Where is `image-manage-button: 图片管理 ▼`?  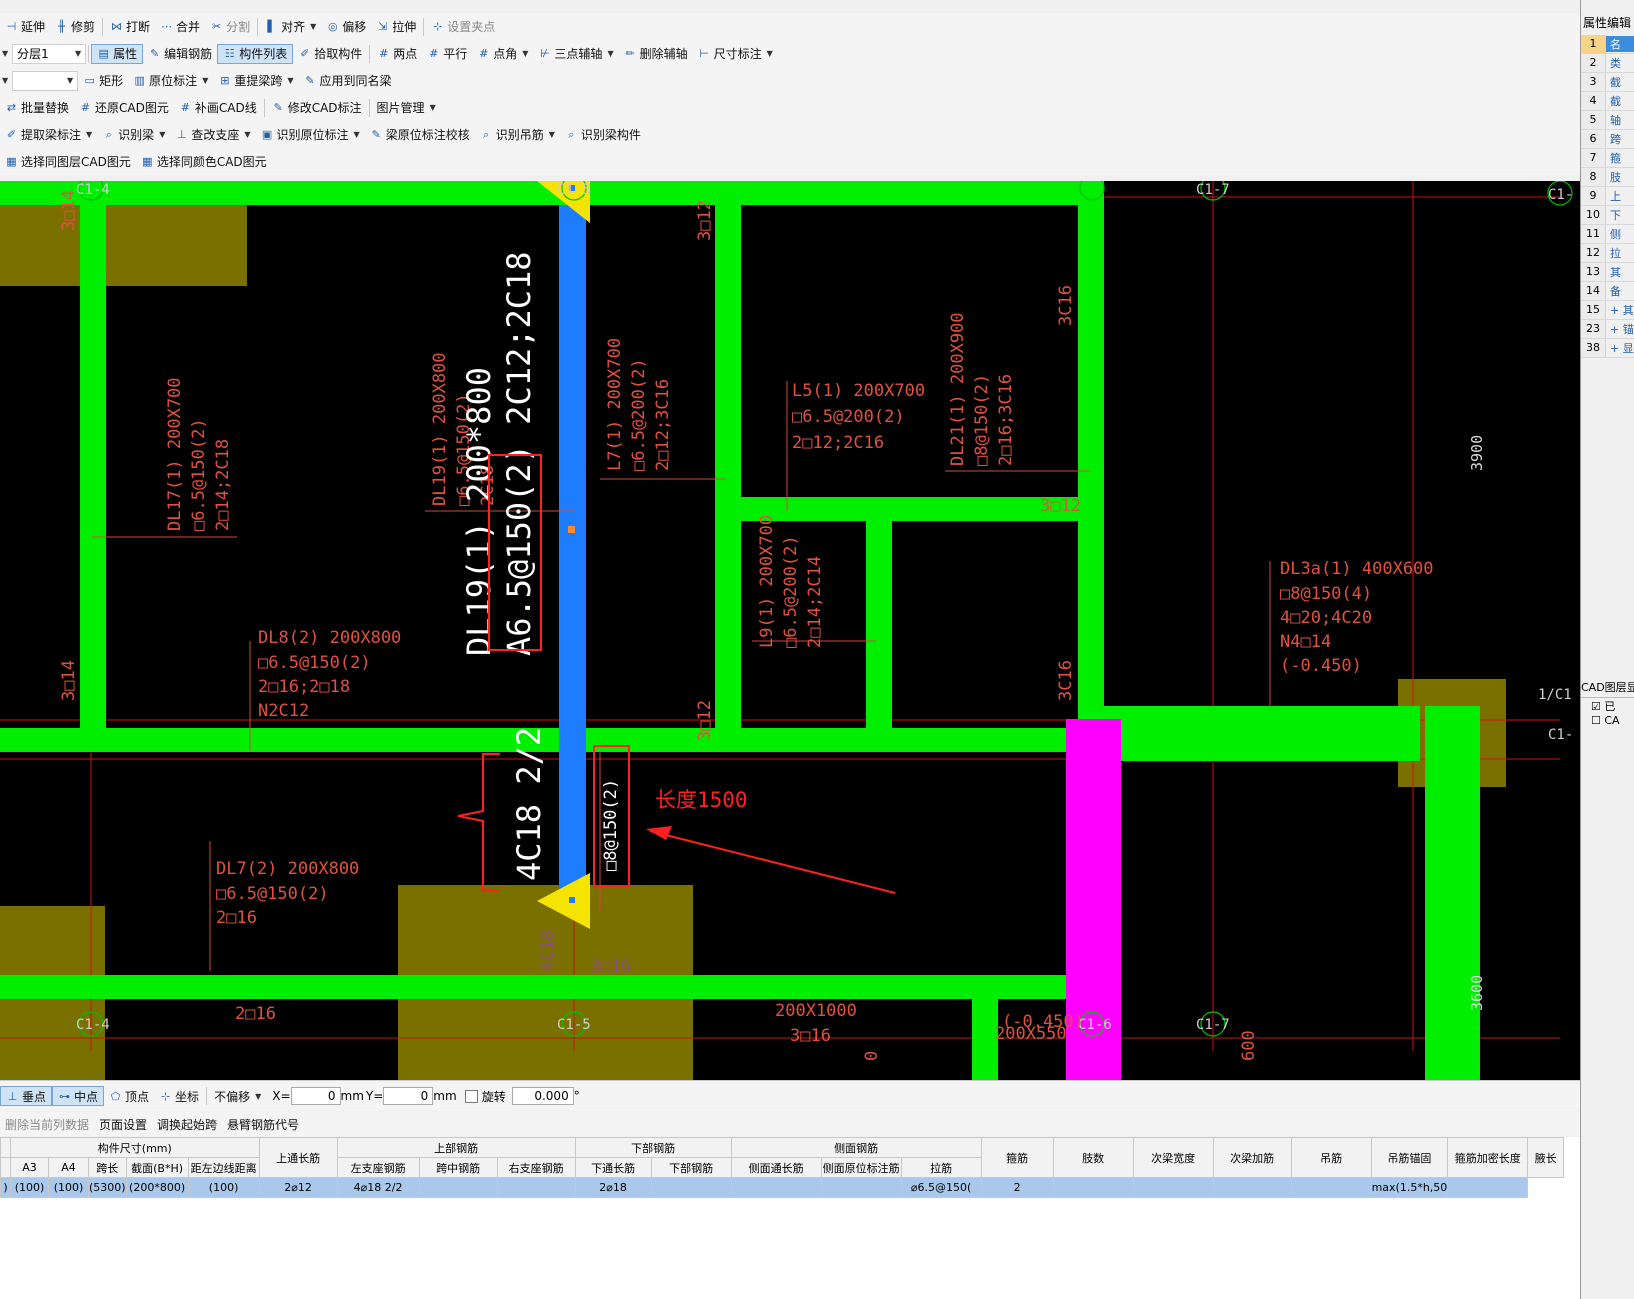 image-manage-button: 图片管理 ▼ is located at coordinates (406, 108).